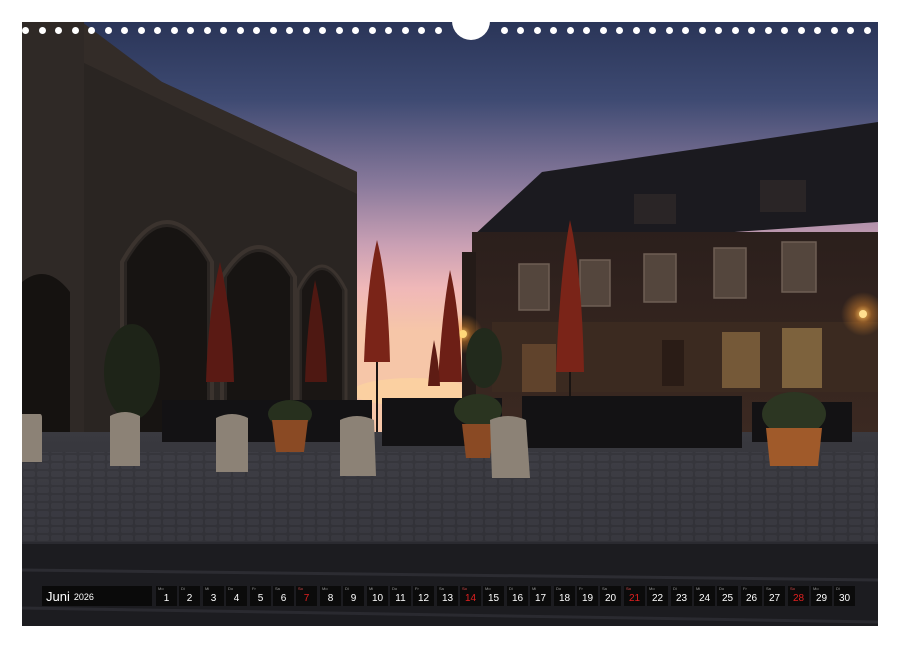 The height and width of the screenshot is (648, 899). Describe the element at coordinates (260, 598) in the screenshot. I see `day-number: 5` at that location.